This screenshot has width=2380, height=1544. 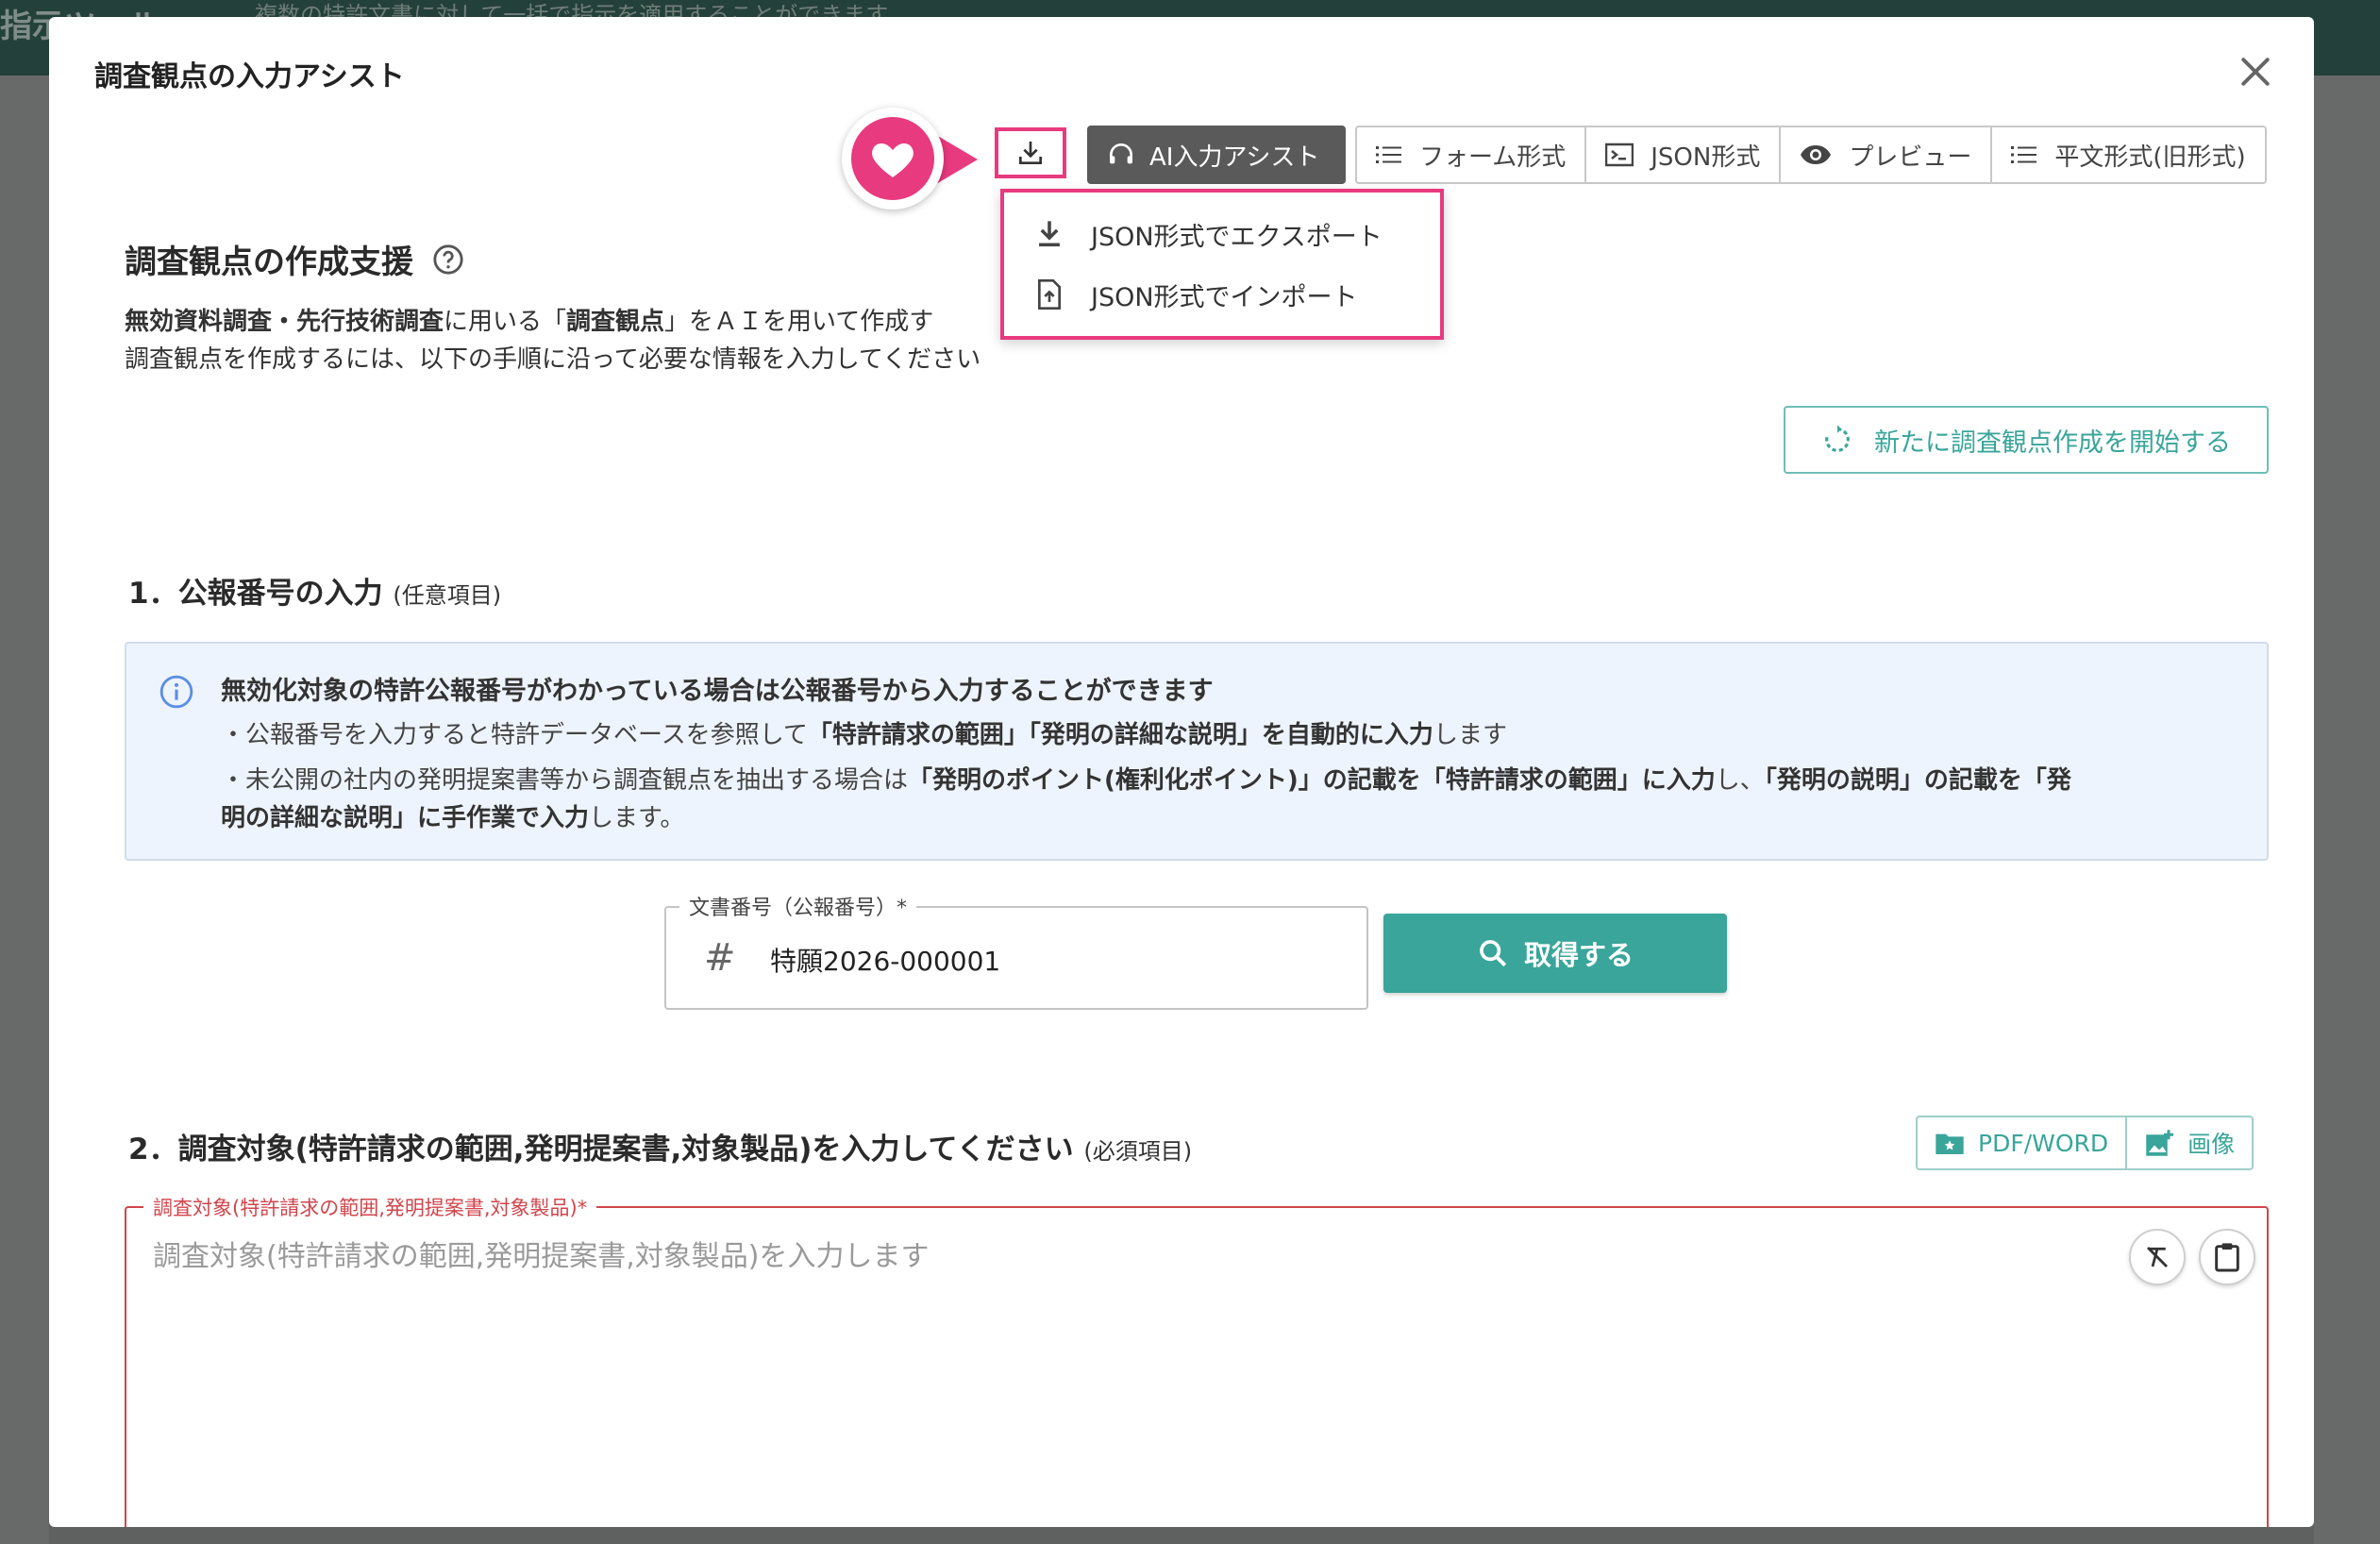 I want to click on terminal-icon, so click(x=1619, y=155).